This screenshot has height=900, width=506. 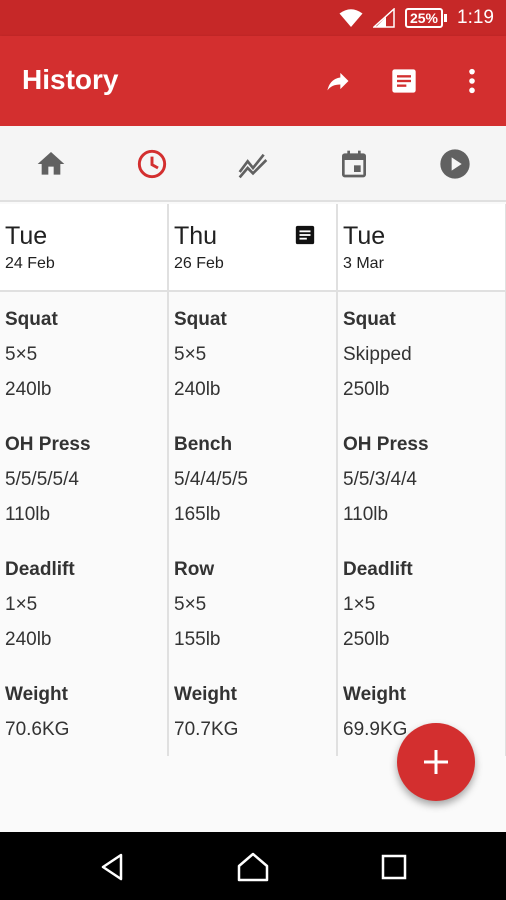 I want to click on back-icon, so click(x=113, y=867).